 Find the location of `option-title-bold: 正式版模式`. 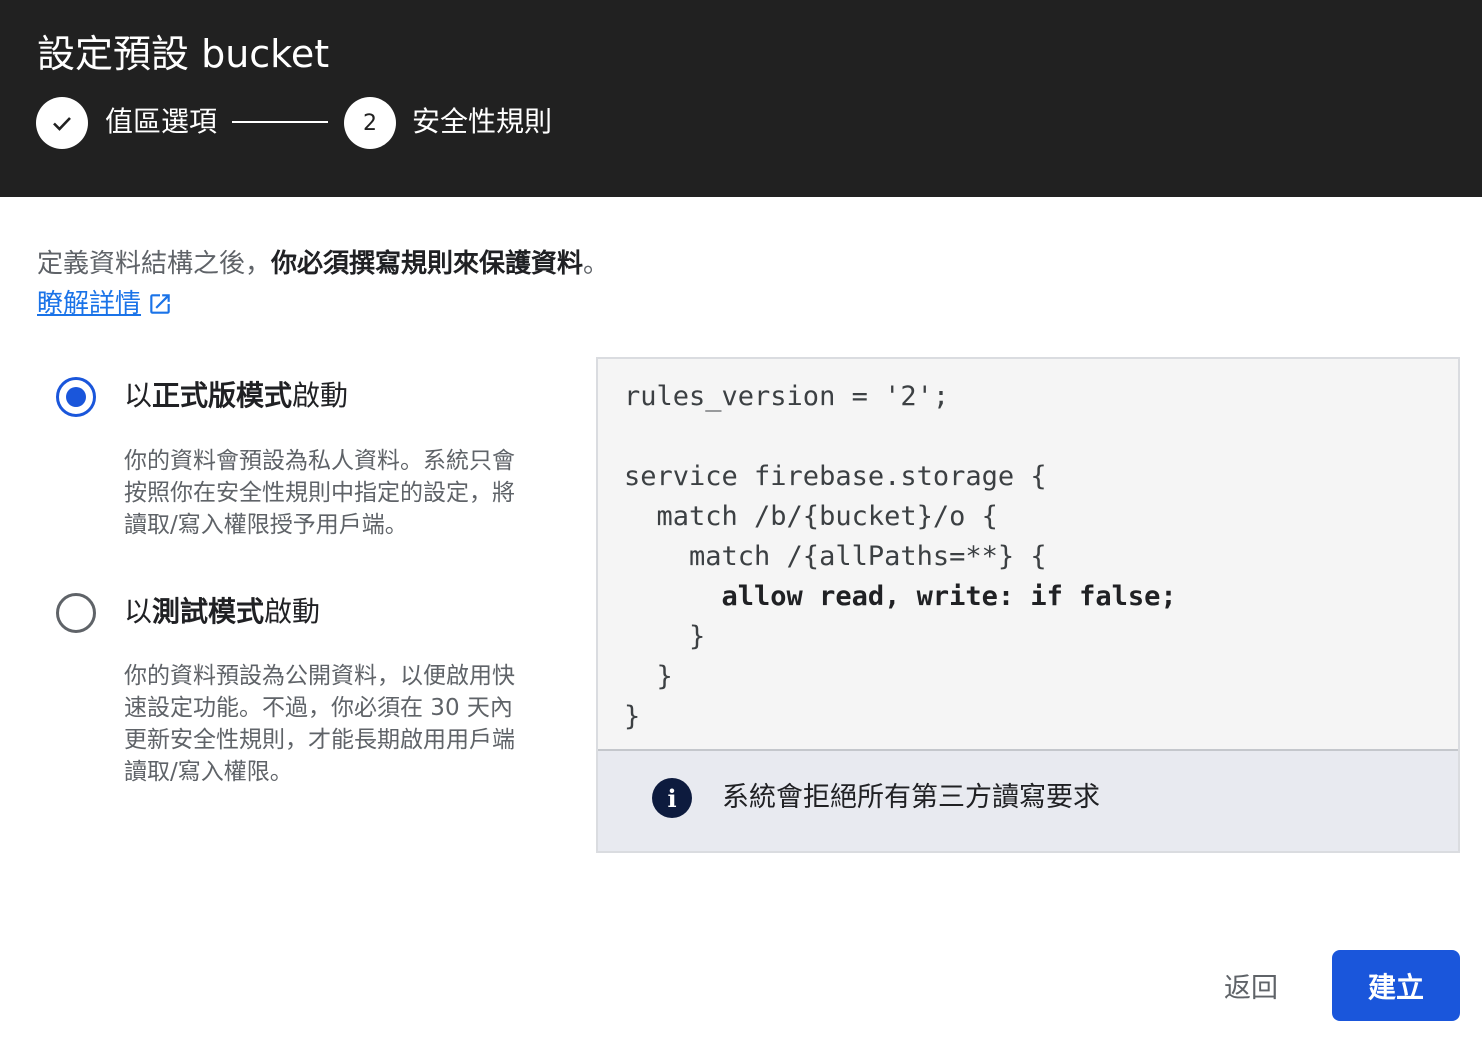

option-title-bold: 正式版模式 is located at coordinates (222, 395).